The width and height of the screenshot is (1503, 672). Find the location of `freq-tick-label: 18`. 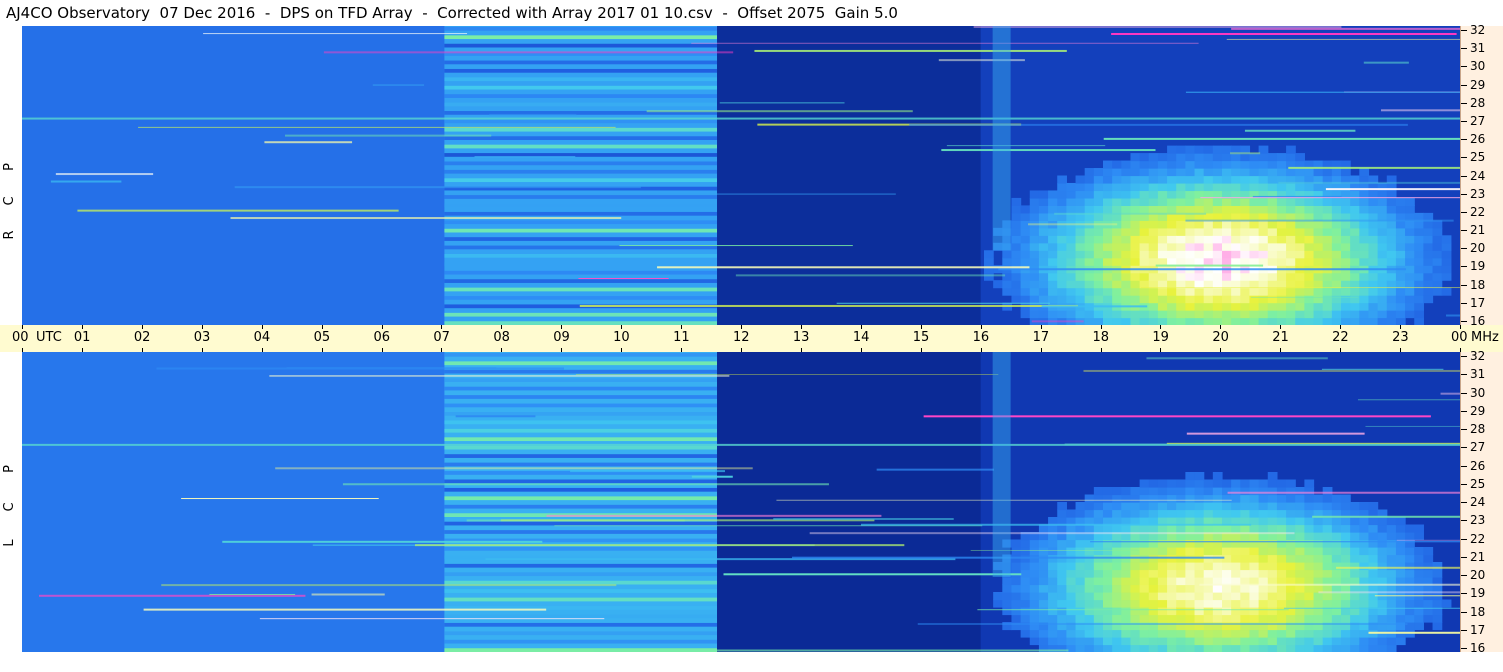

freq-tick-label: 18 is located at coordinates (1478, 611).